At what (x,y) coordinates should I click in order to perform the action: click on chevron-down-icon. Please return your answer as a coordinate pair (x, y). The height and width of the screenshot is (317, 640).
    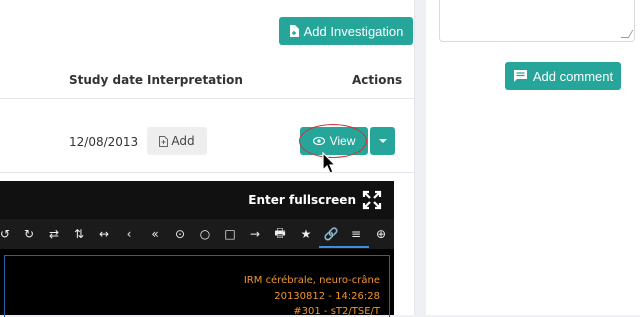
    Looking at the image, I should click on (382, 141).